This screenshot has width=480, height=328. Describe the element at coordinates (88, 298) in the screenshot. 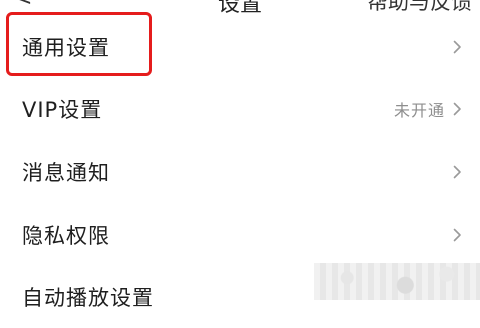

I see `settings-item-label: 自动播放设置` at that location.